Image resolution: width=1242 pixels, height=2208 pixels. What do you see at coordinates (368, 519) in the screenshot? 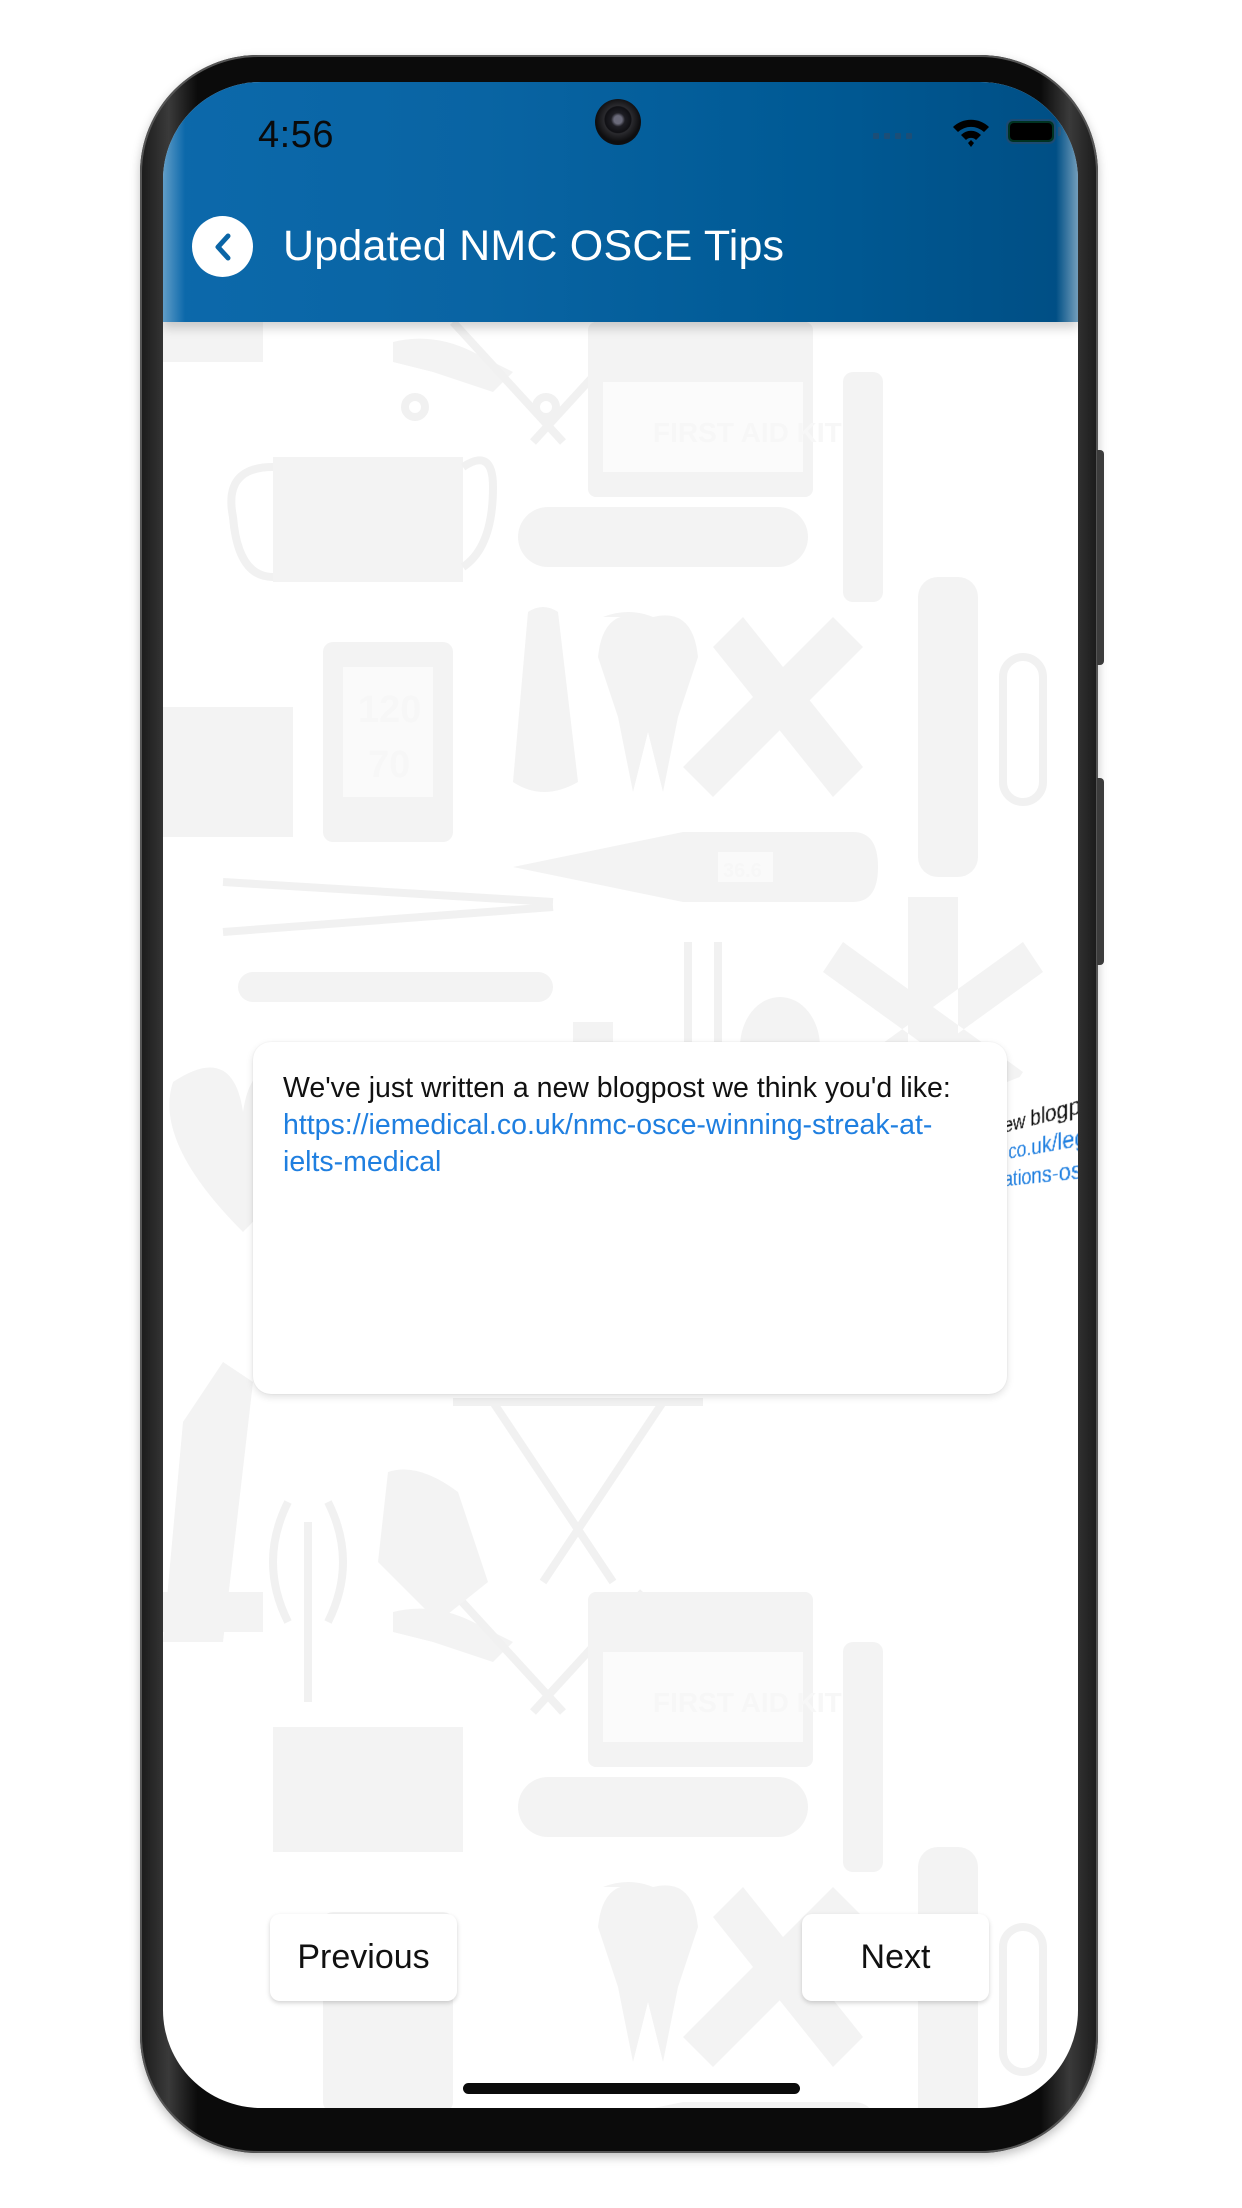
I see `pattern-face-mask` at bounding box center [368, 519].